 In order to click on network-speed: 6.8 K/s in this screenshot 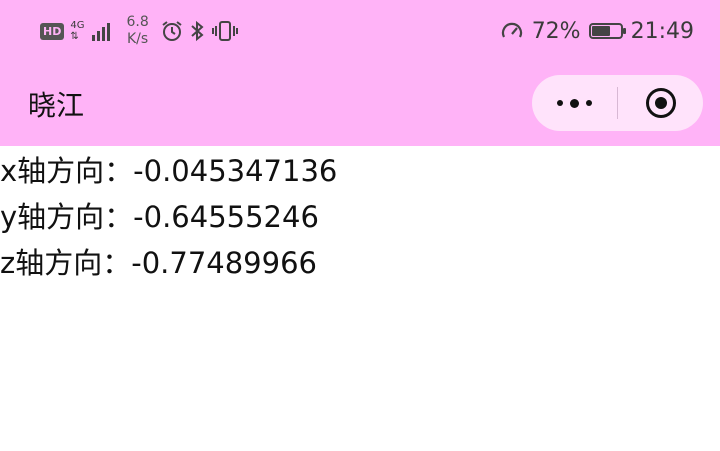, I will do `click(137, 31)`.